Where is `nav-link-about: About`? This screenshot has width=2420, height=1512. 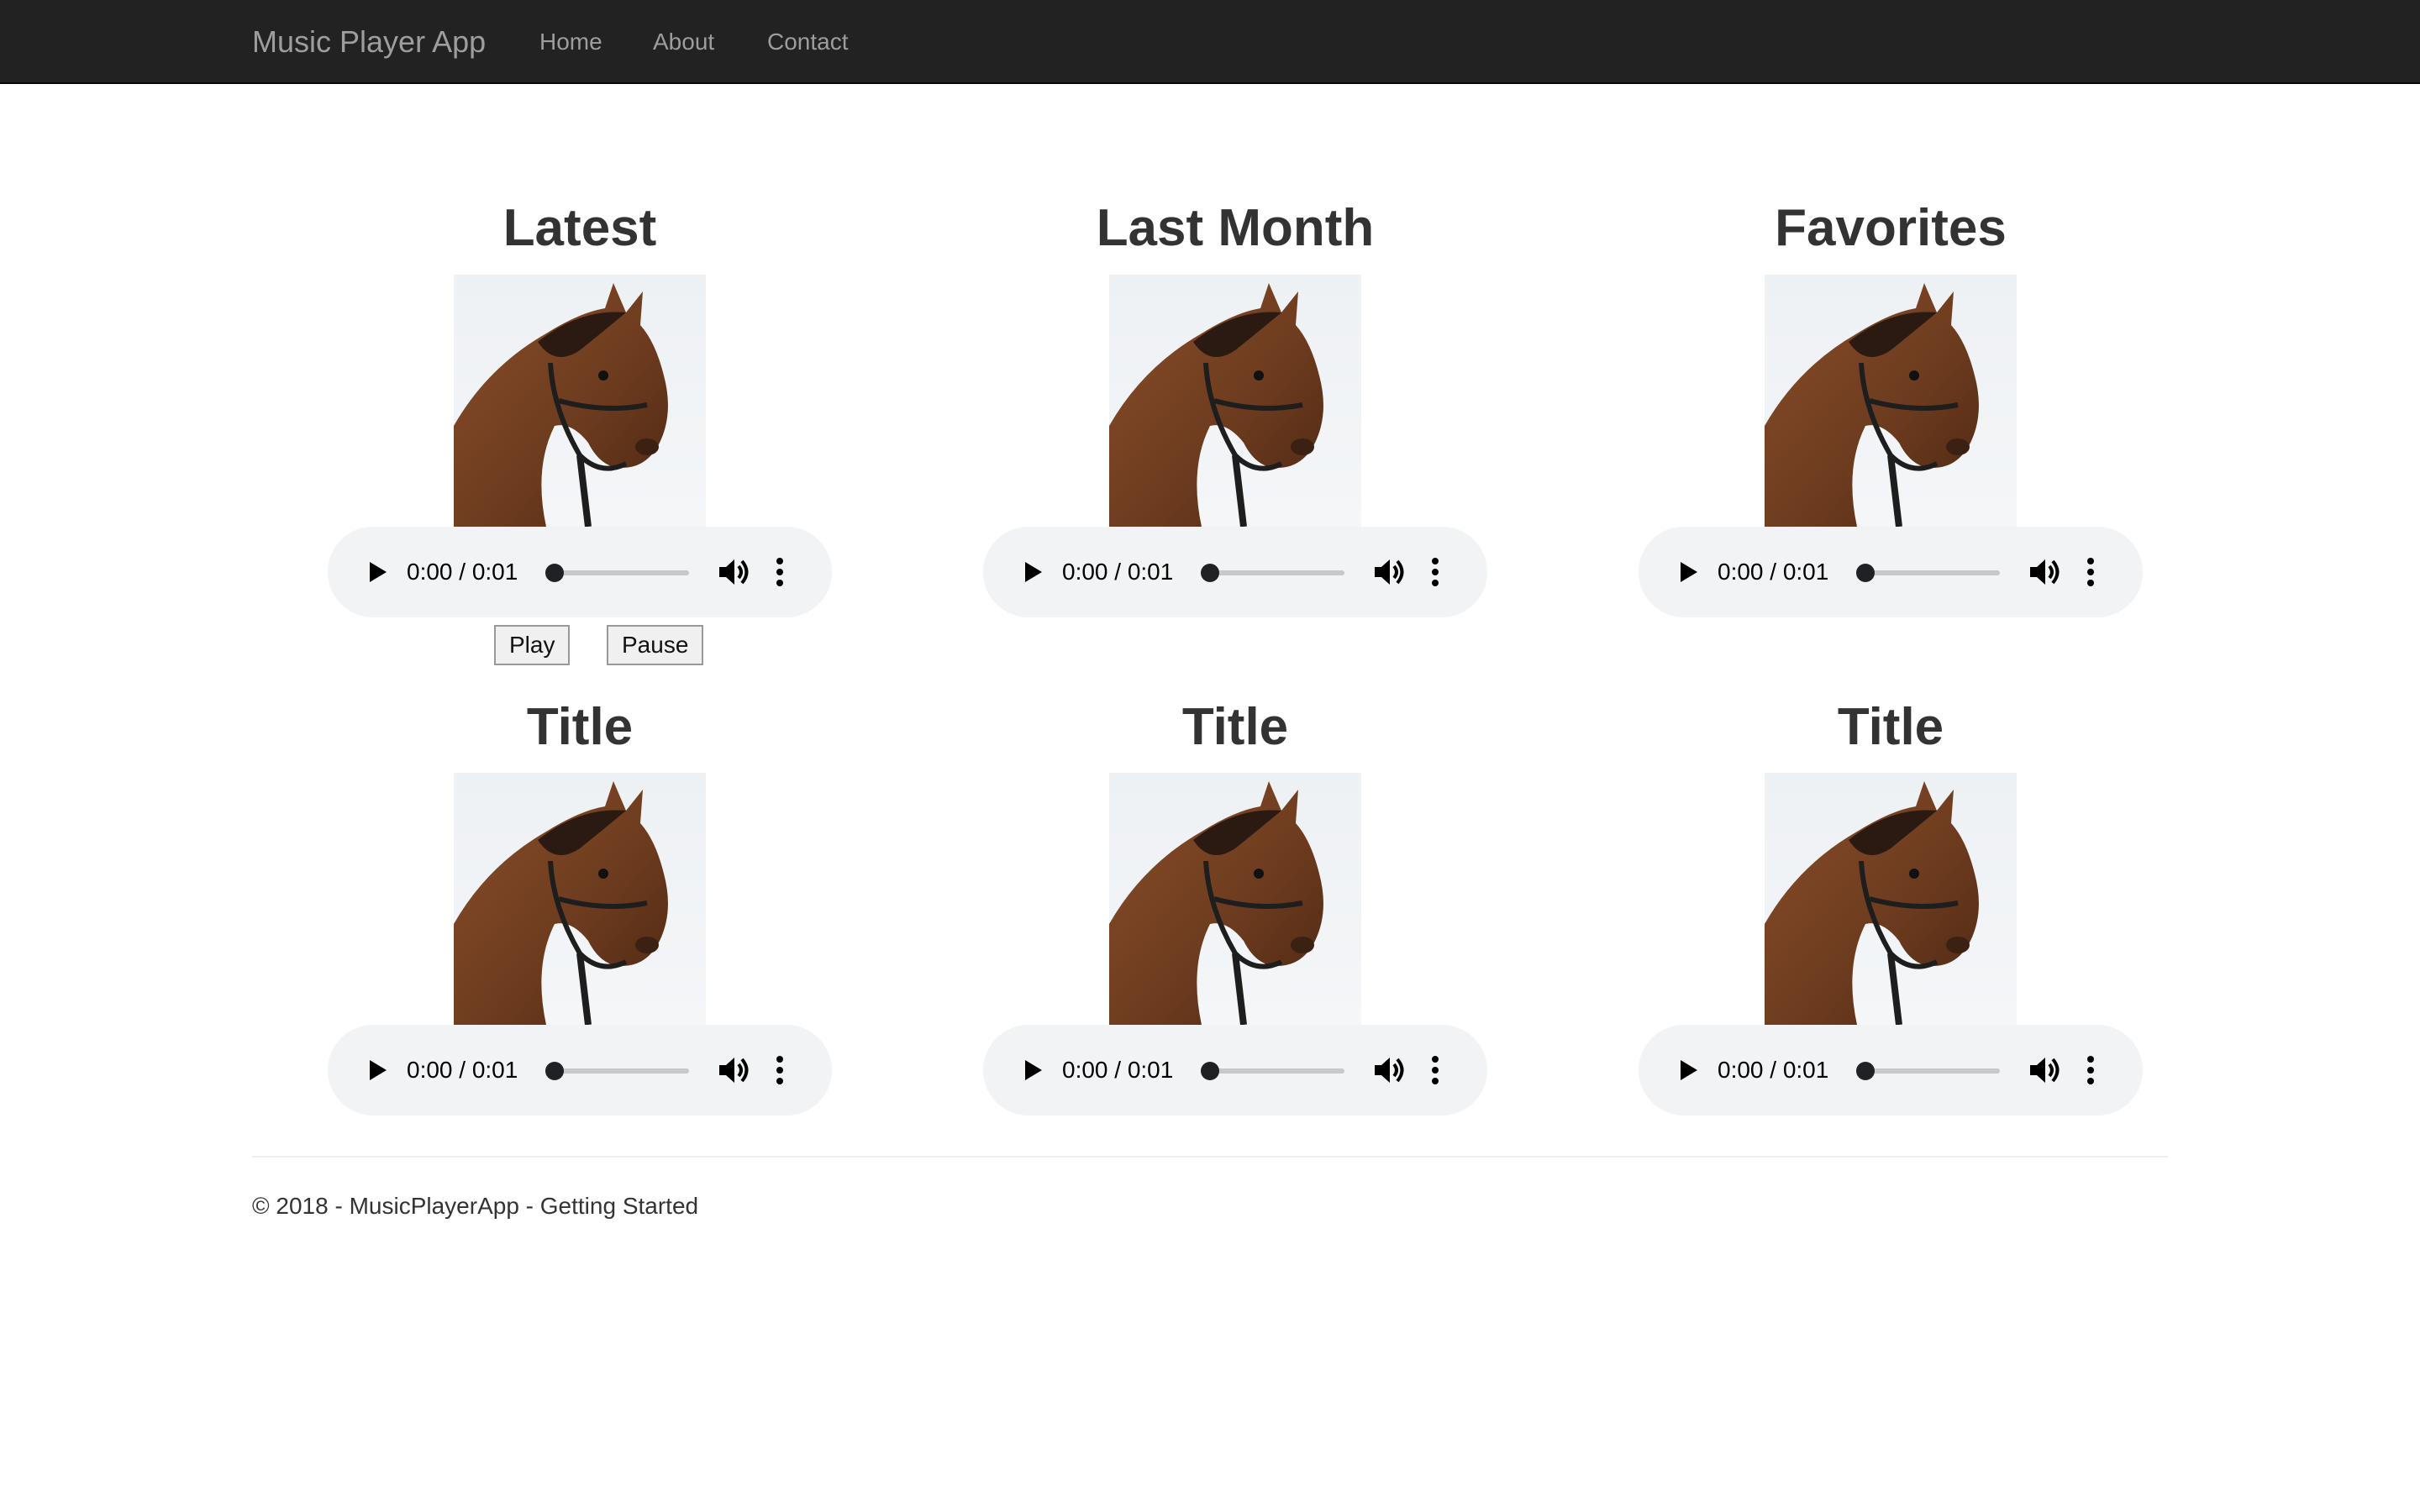
nav-link-about: About is located at coordinates (683, 42).